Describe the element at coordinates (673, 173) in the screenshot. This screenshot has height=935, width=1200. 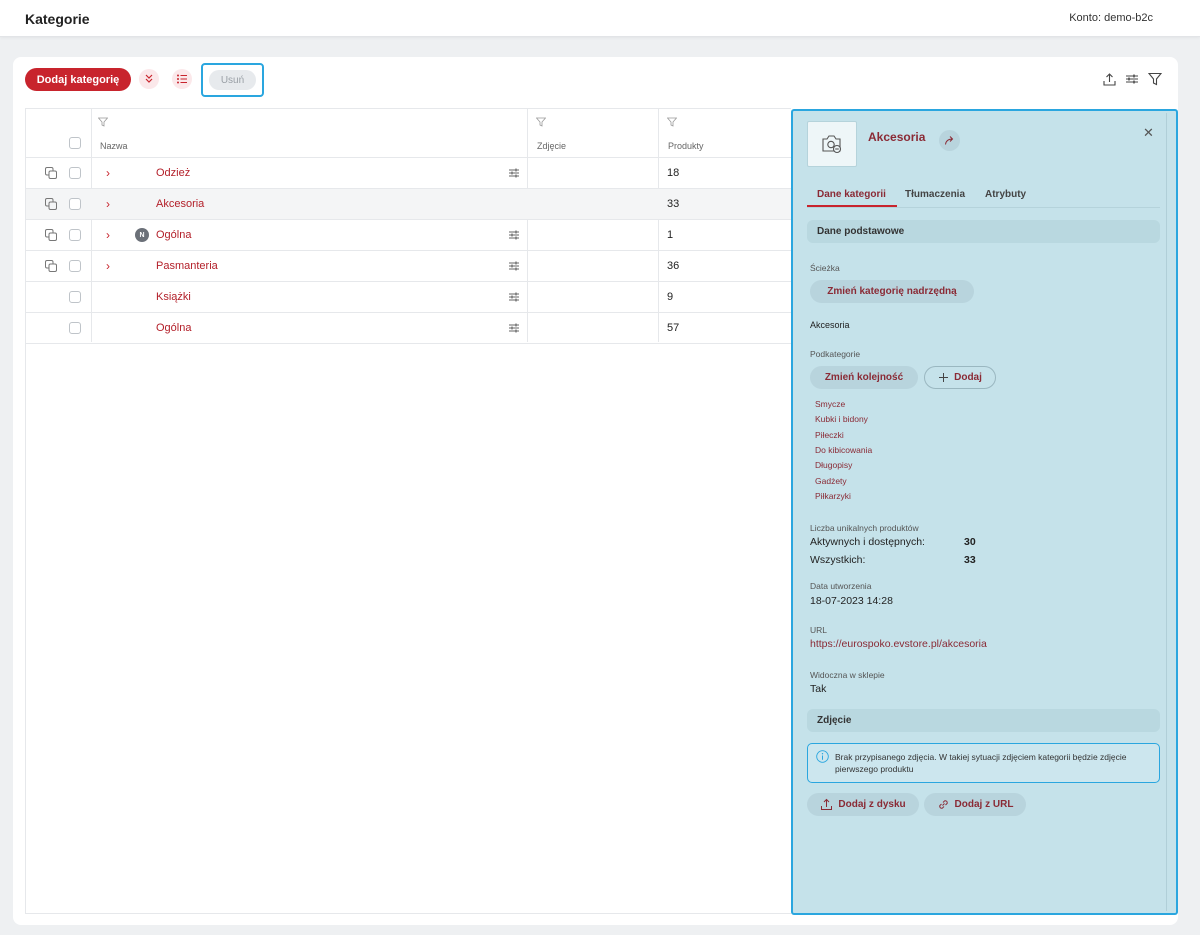
I see `product-count: 18` at that location.